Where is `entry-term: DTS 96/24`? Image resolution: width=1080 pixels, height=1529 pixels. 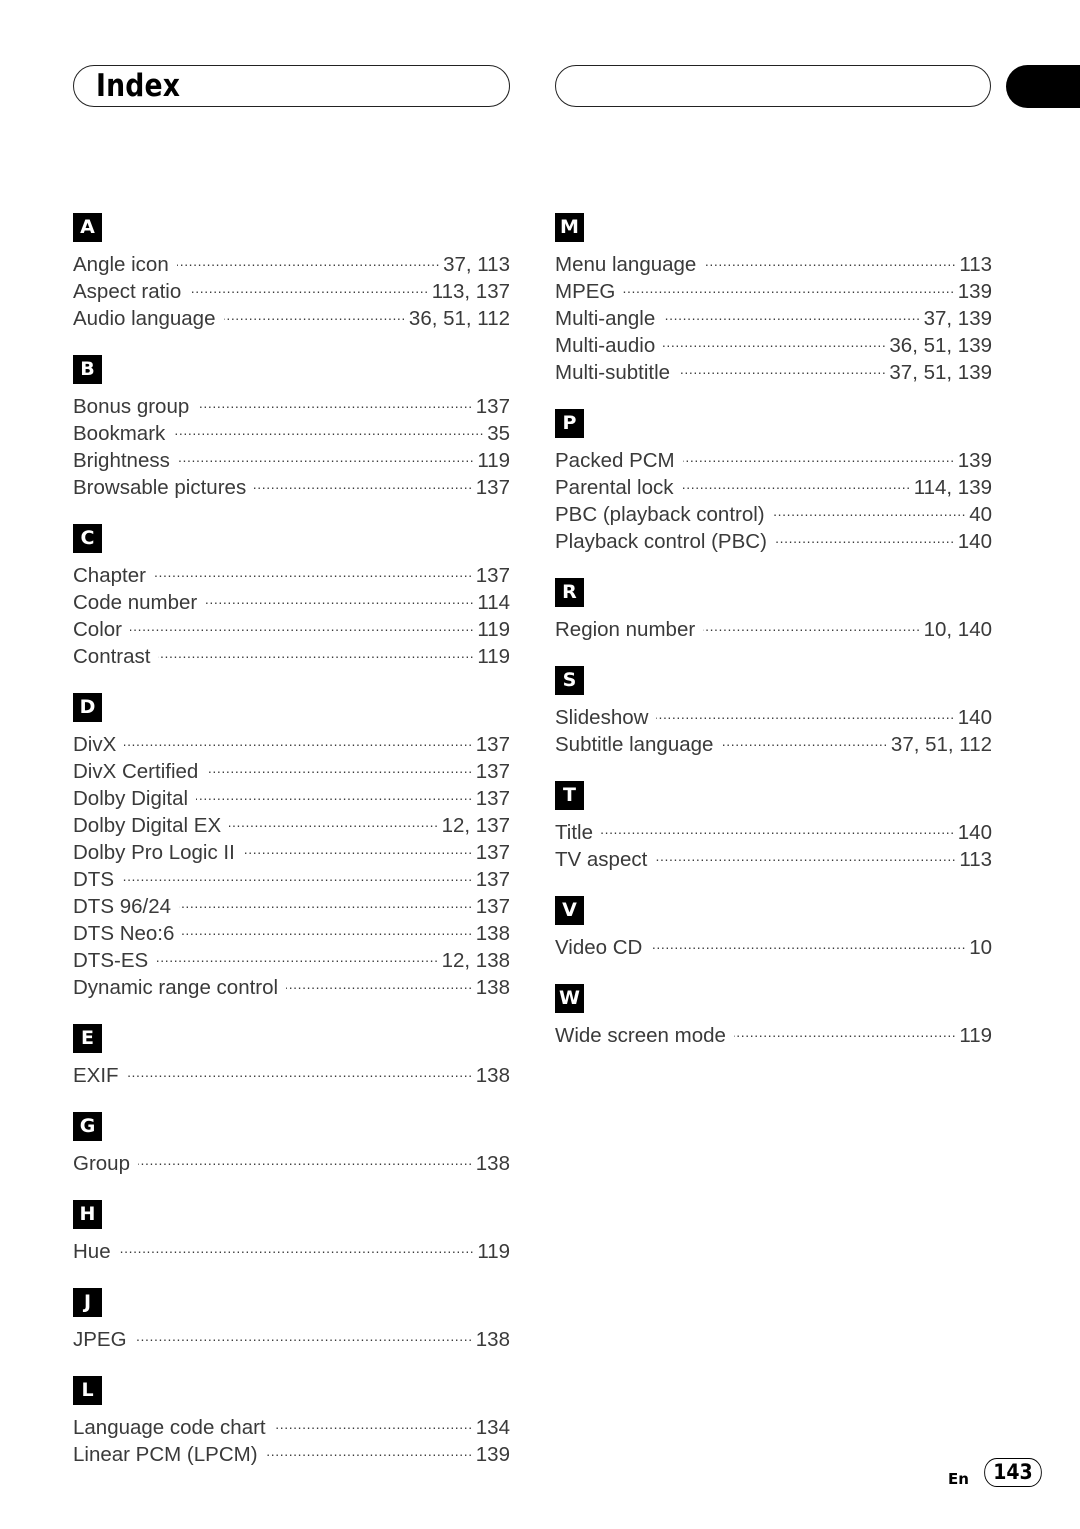
entry-term: DTS 96/24 is located at coordinates (122, 906).